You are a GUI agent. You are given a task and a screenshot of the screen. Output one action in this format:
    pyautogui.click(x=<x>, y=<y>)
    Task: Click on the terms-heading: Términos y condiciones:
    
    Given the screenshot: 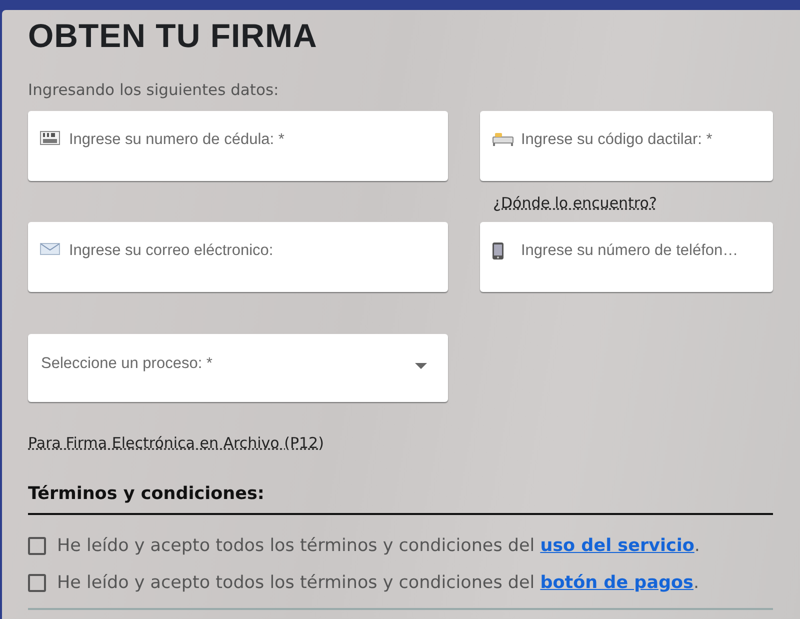 What is the action you would take?
    pyautogui.click(x=146, y=494)
    